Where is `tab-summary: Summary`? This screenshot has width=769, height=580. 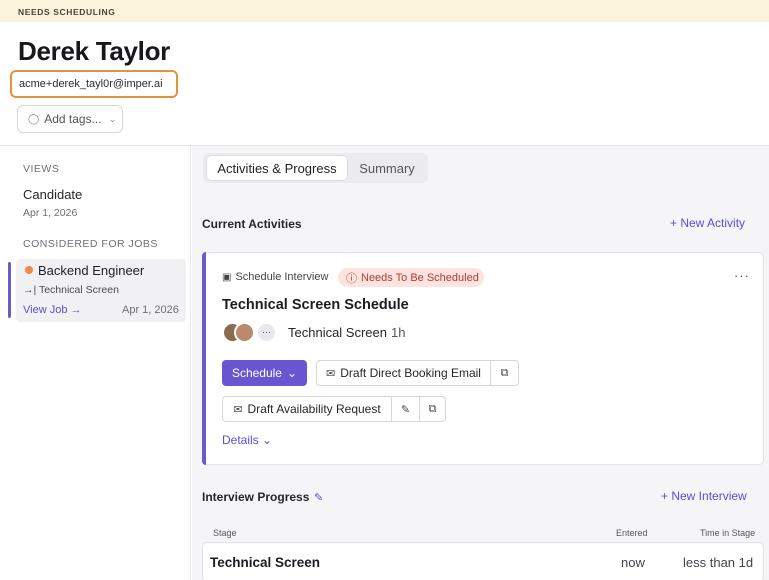 tab-summary: Summary is located at coordinates (387, 168).